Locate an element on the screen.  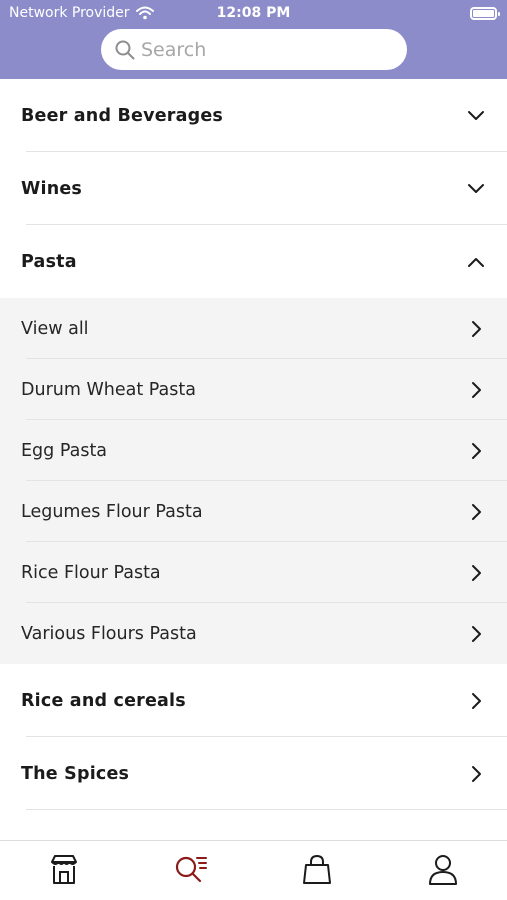
status-time: 12:08 PM is located at coordinates (253, 13).